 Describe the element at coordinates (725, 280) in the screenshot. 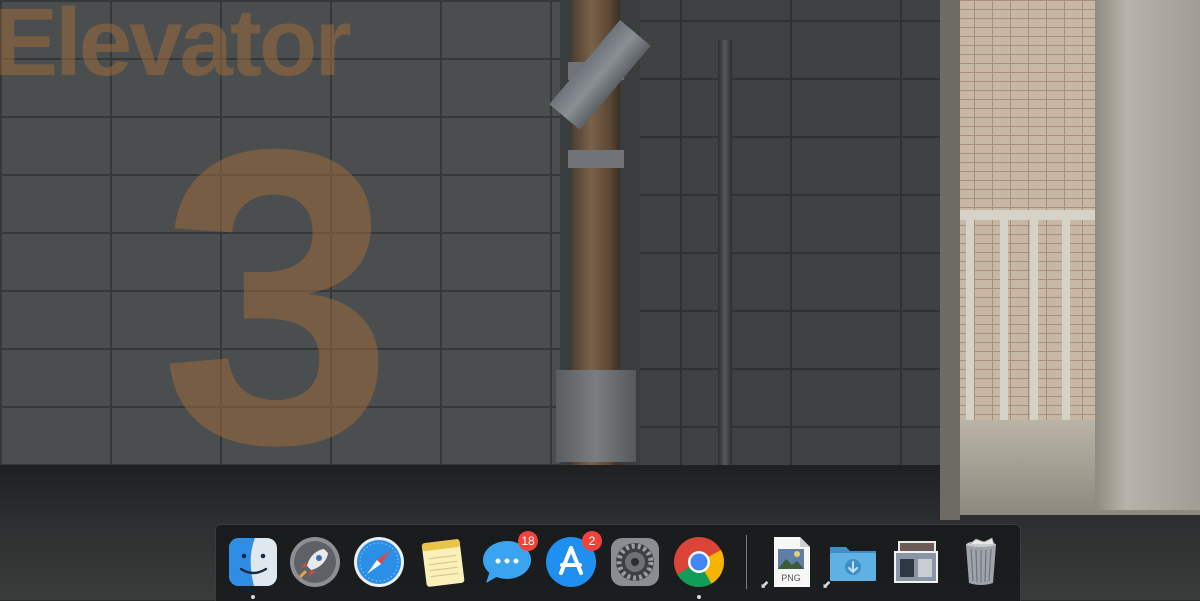

I see `conduit-pipe` at that location.